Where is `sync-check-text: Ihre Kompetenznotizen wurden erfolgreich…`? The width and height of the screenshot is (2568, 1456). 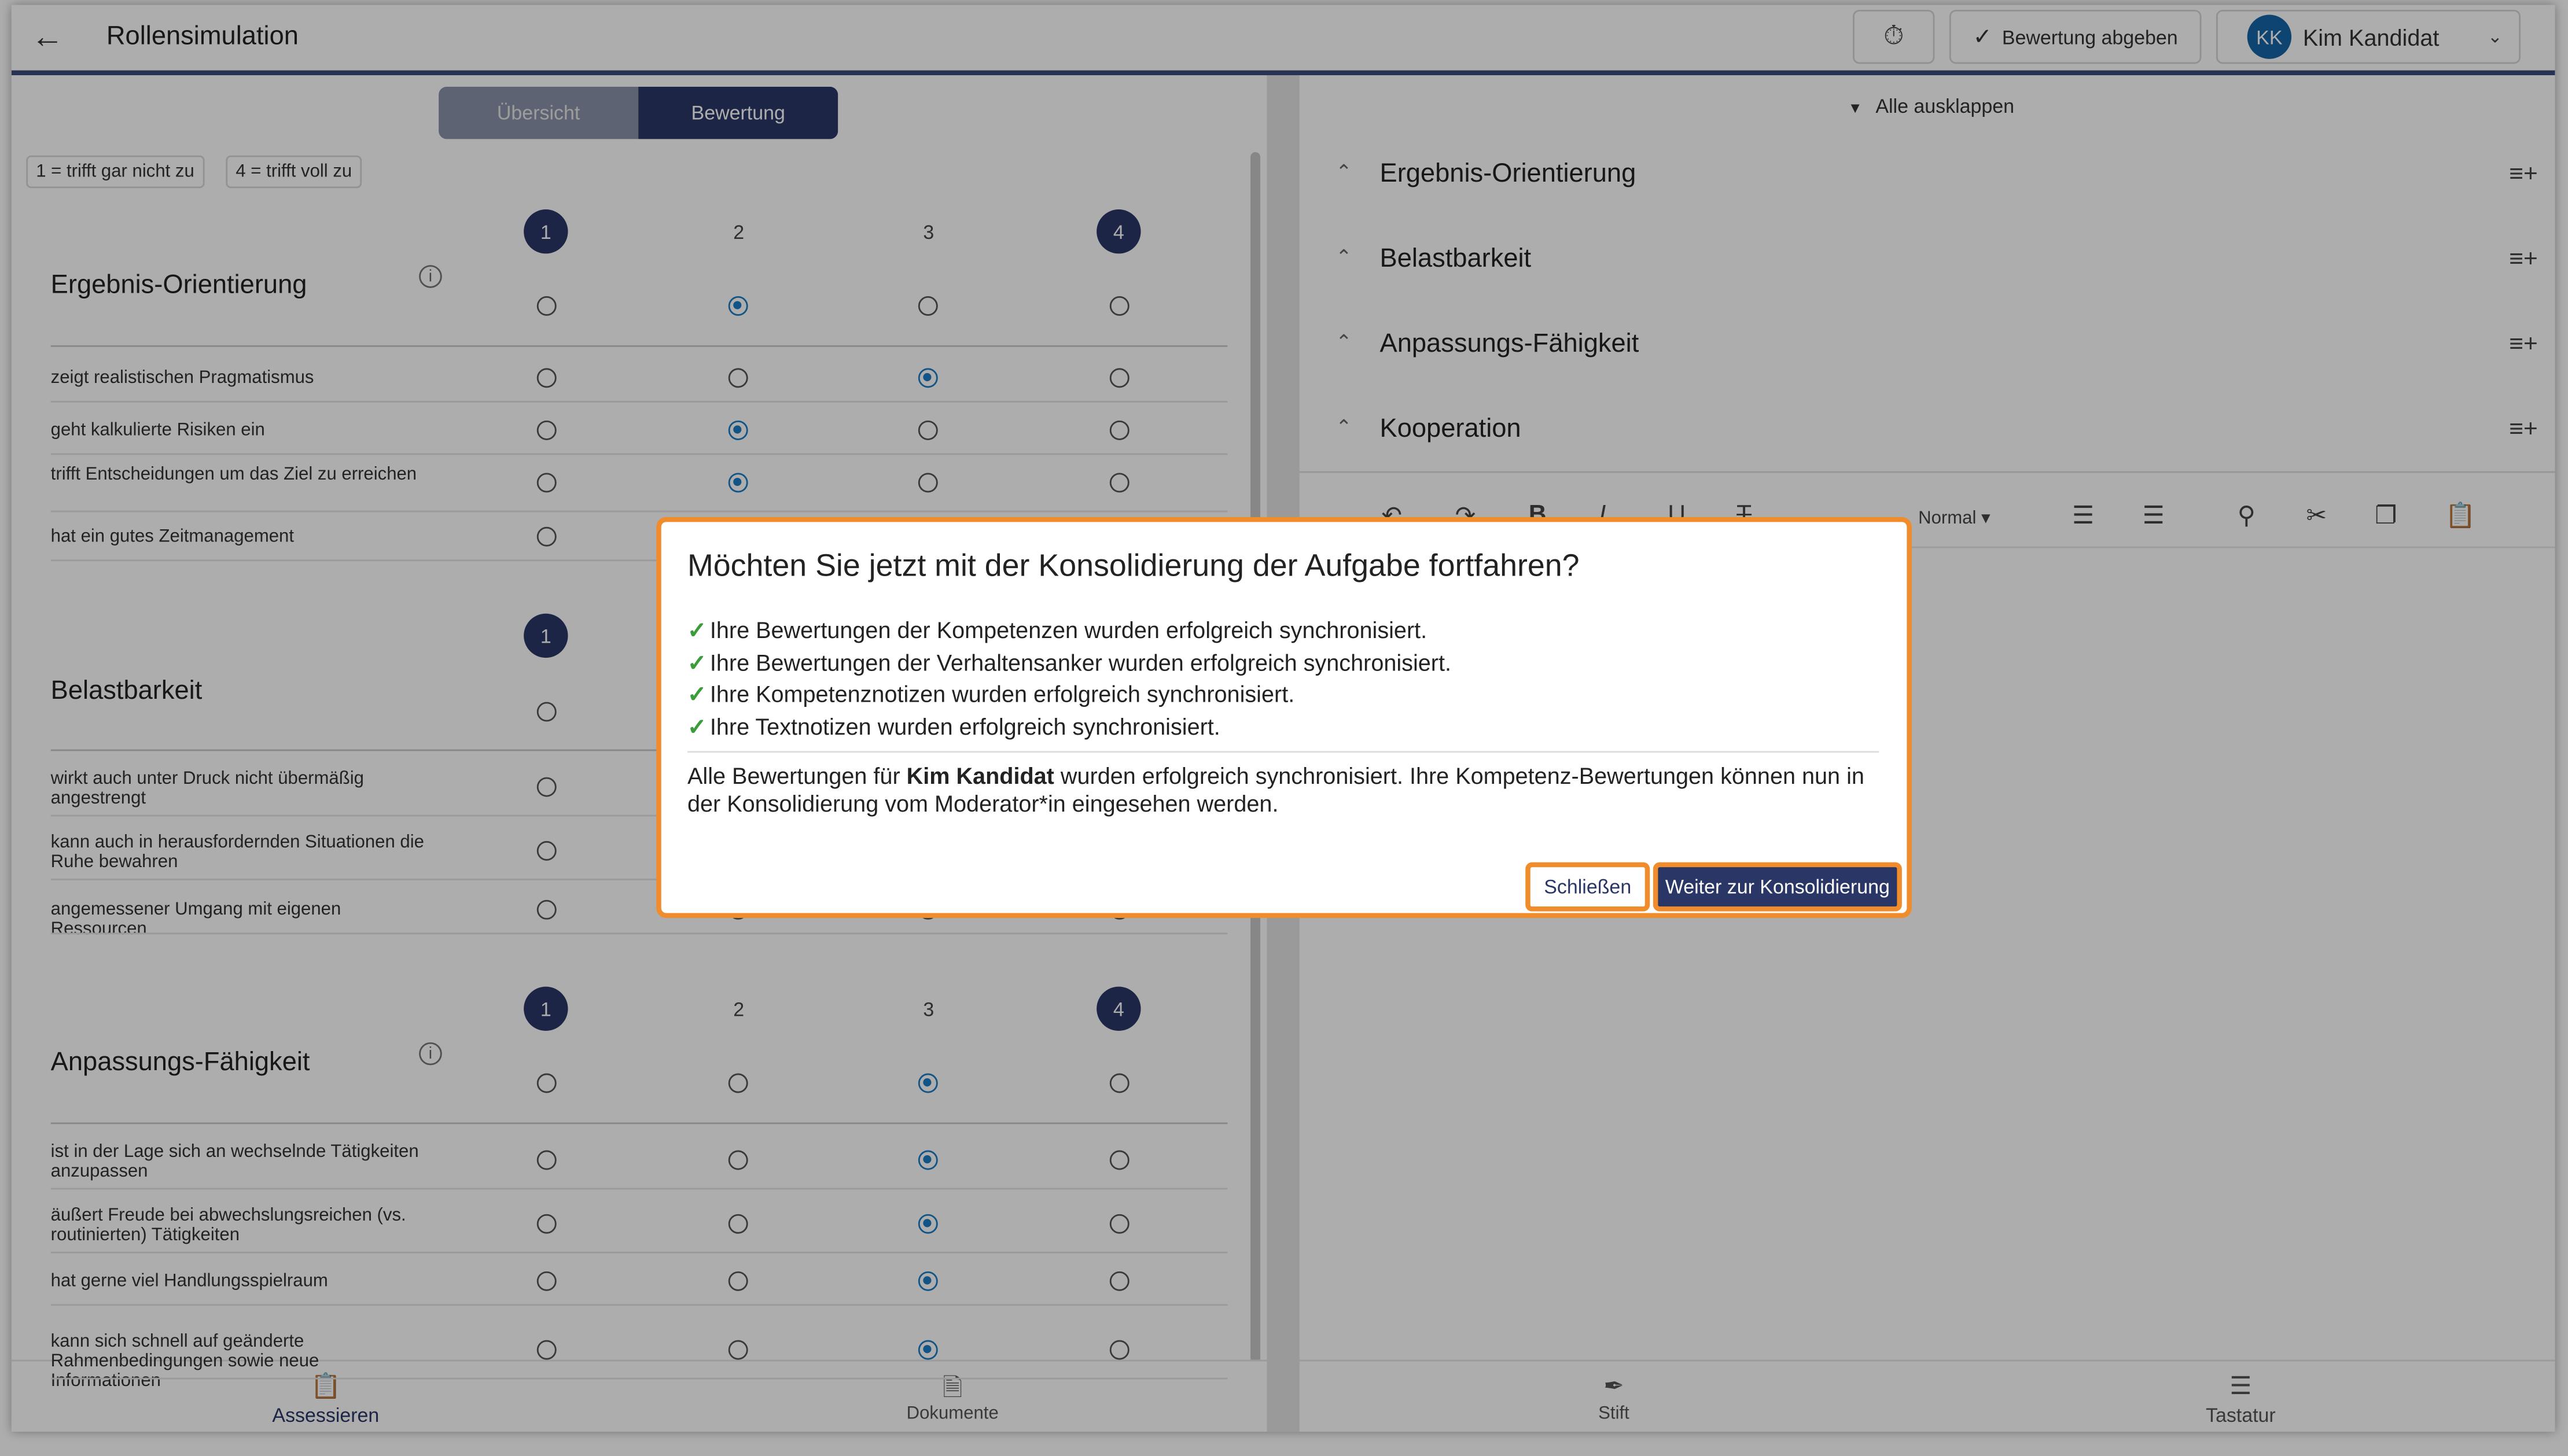
sync-check-text: Ihre Kompetenznotizen wurden erfolgreich… is located at coordinates (1002, 693).